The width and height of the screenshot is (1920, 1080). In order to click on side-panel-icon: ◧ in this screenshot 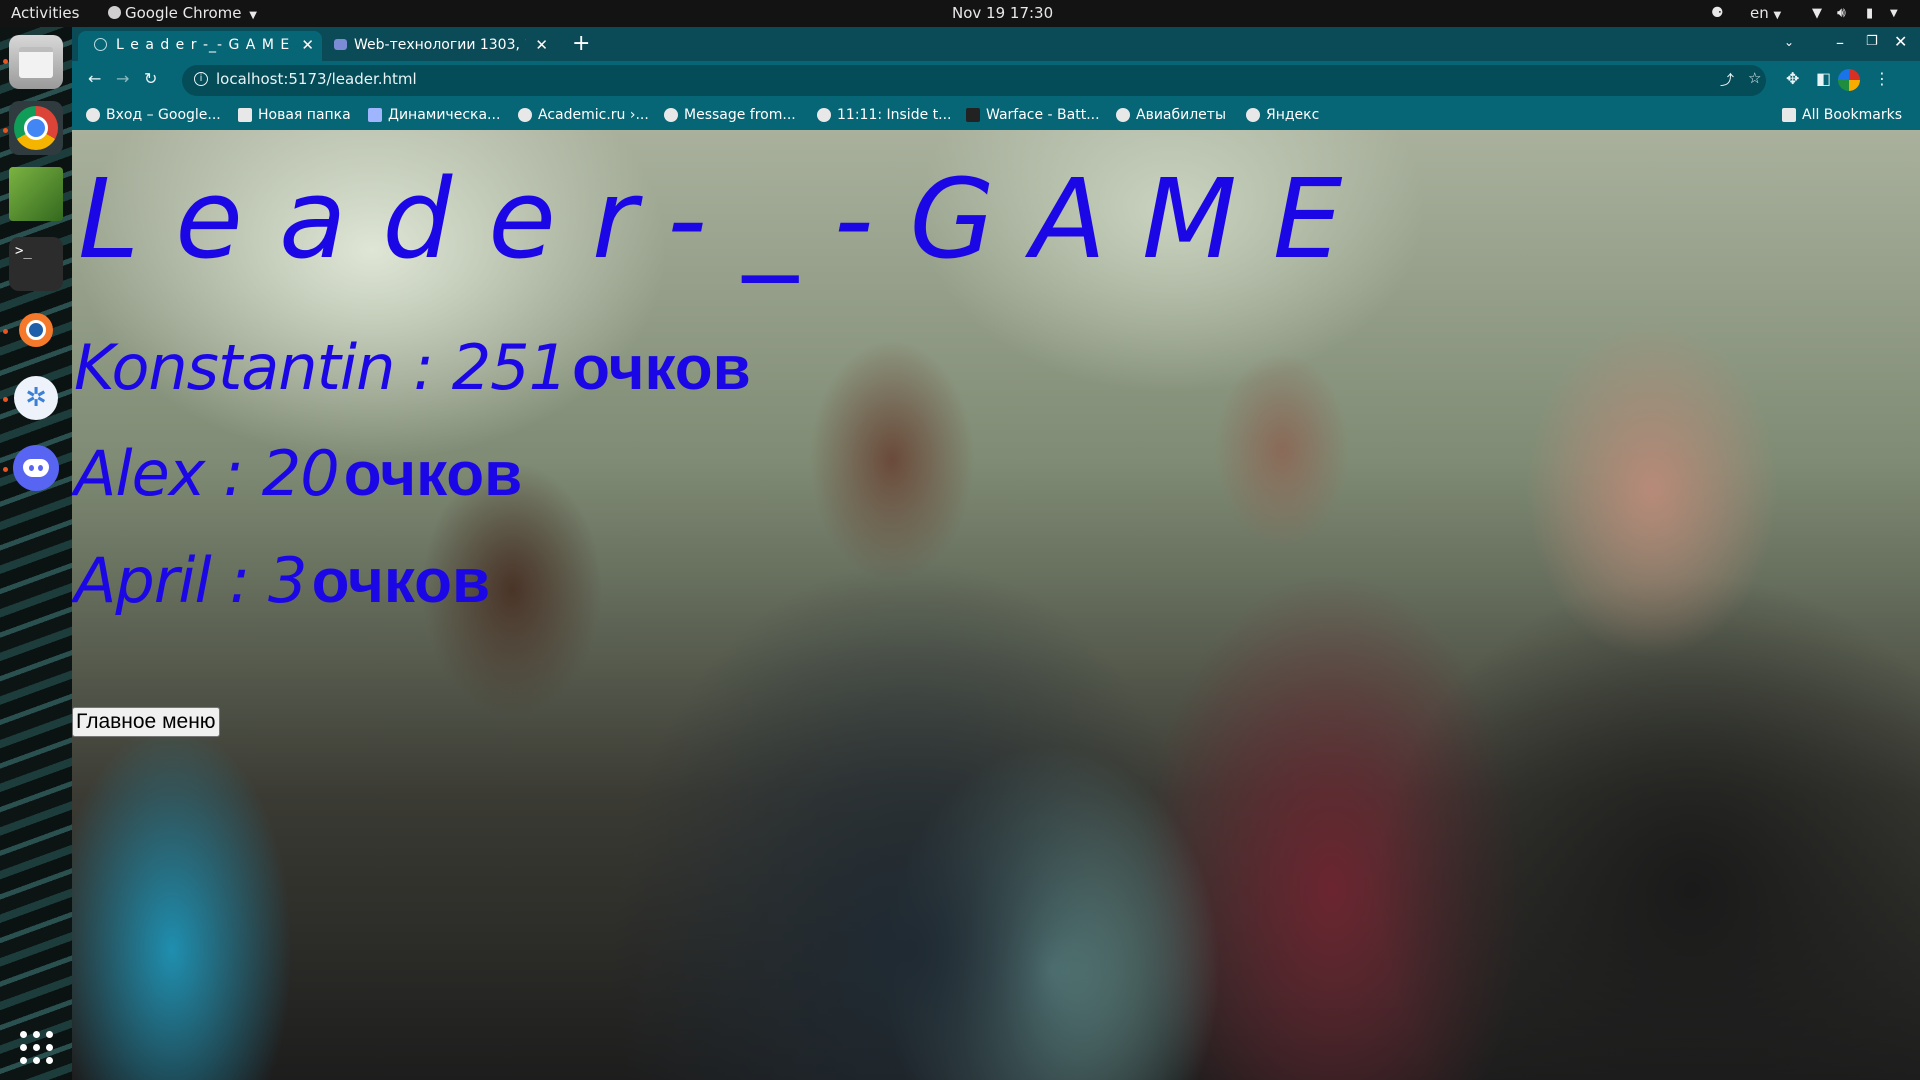, I will do `click(1823, 78)`.